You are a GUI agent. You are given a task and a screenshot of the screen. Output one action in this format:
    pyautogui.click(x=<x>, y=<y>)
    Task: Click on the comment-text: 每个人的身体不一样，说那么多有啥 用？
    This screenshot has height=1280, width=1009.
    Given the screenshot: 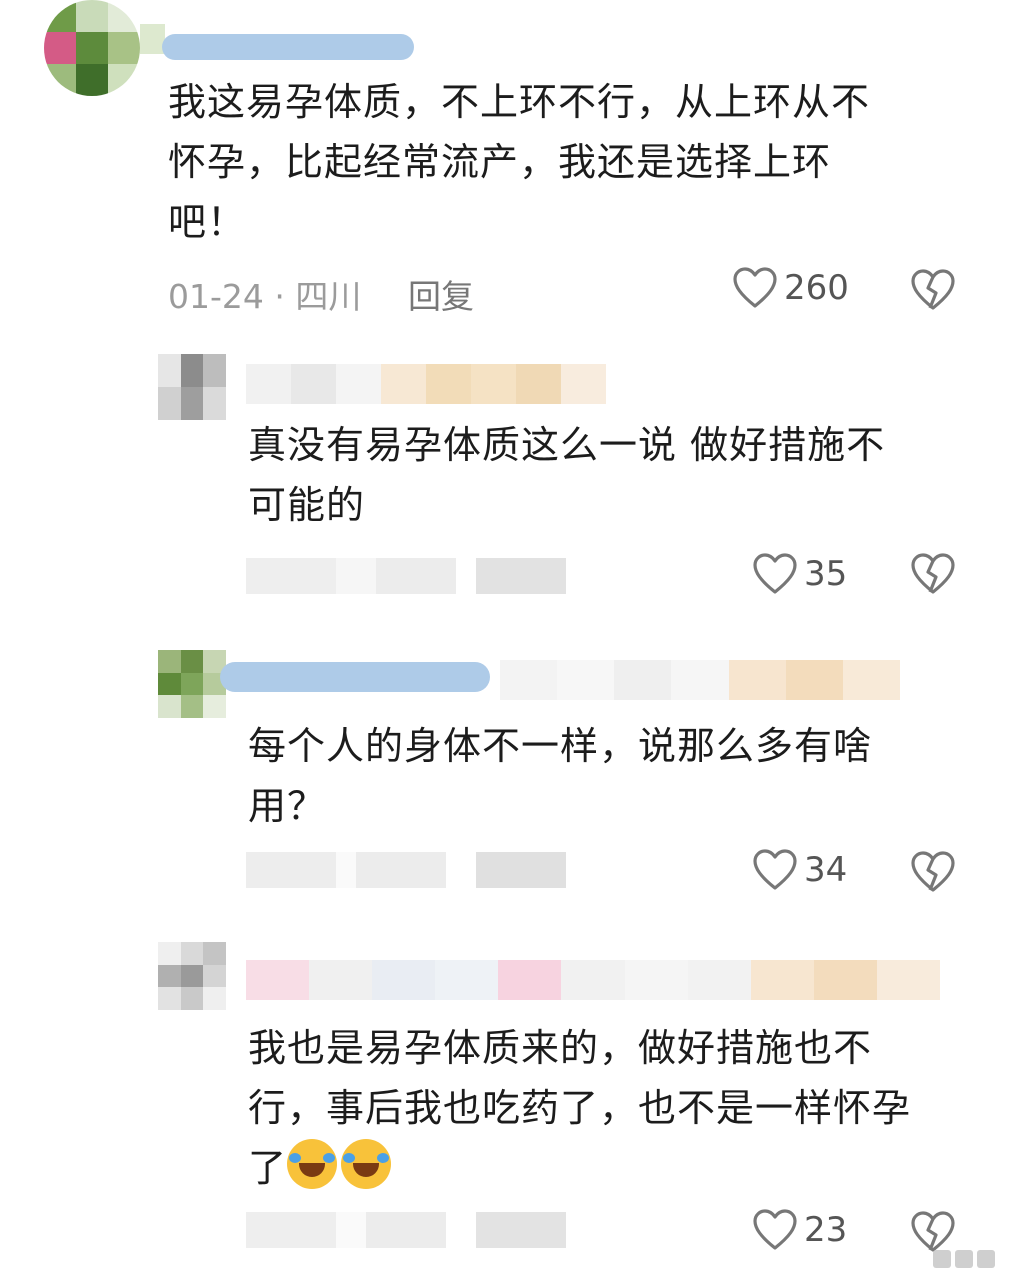 What is the action you would take?
    pyautogui.click(x=560, y=776)
    